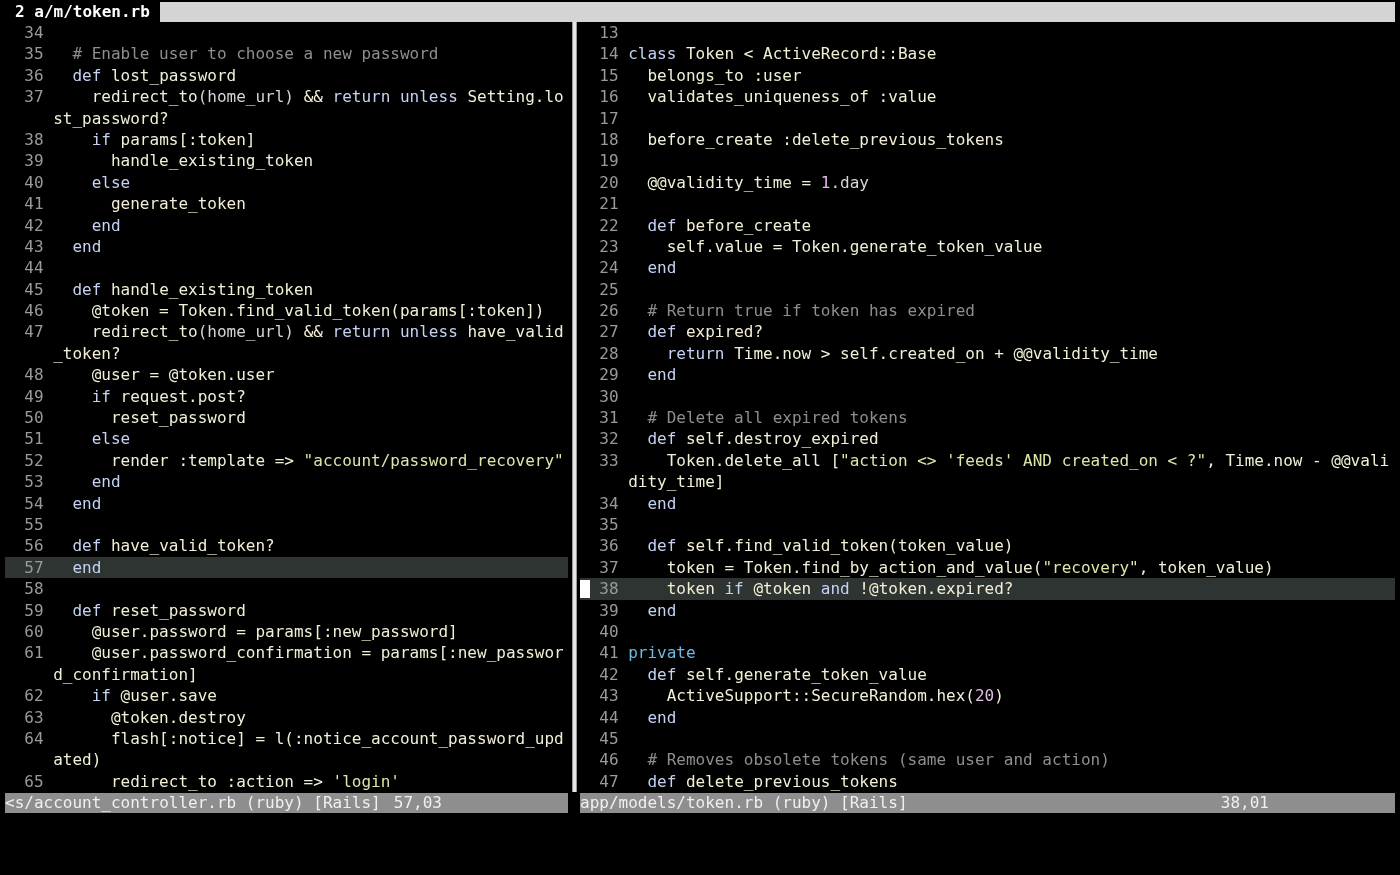  What do you see at coordinates (33, 503) in the screenshot?
I see `line-number: 54` at bounding box center [33, 503].